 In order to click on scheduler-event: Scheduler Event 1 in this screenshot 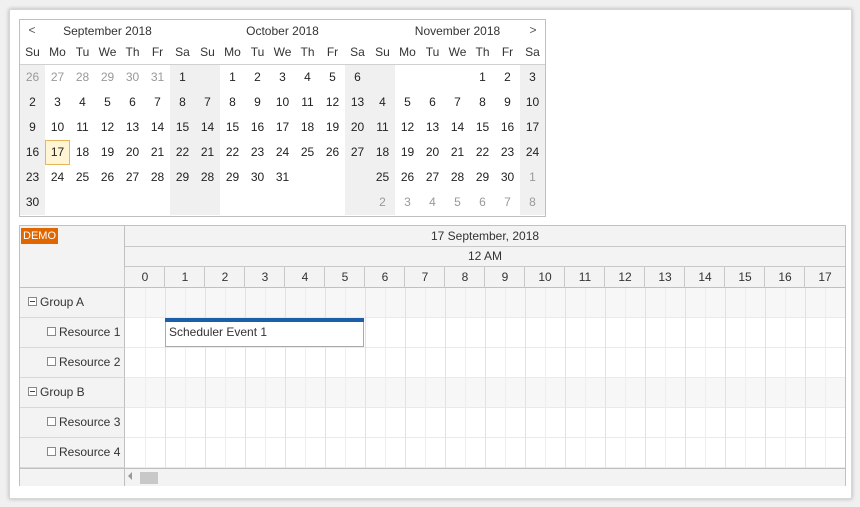, I will do `click(264, 332)`.